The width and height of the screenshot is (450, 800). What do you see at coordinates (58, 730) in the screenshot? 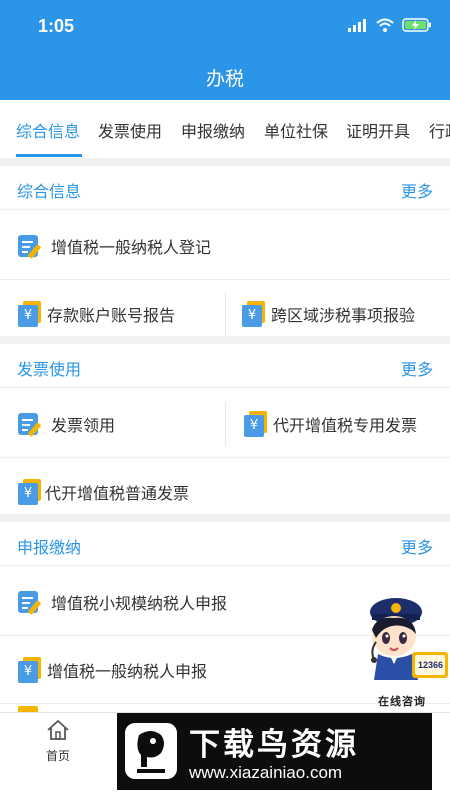
I see `home-icon` at bounding box center [58, 730].